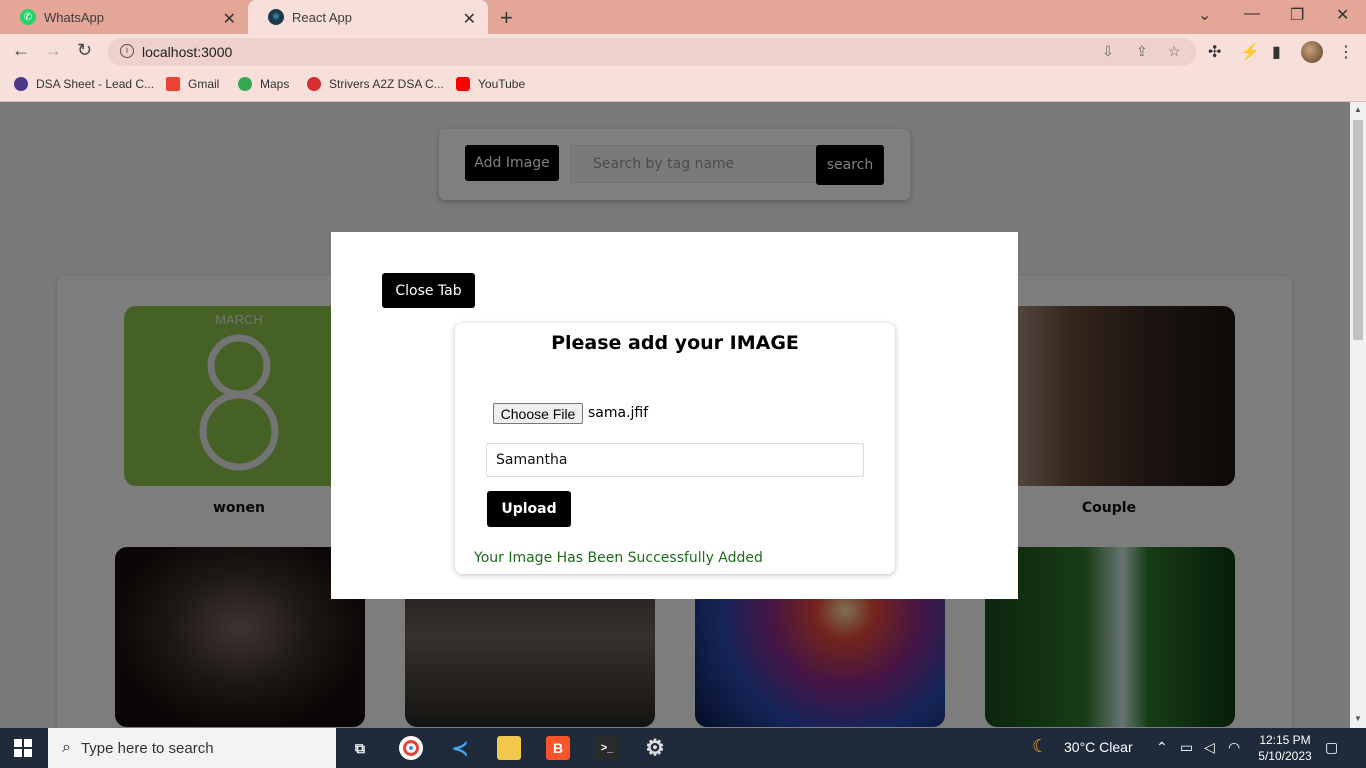 Image resolution: width=1366 pixels, height=768 pixels. What do you see at coordinates (147, 748) in the screenshot?
I see `taskbar-search-placeholder: Type here to search` at bounding box center [147, 748].